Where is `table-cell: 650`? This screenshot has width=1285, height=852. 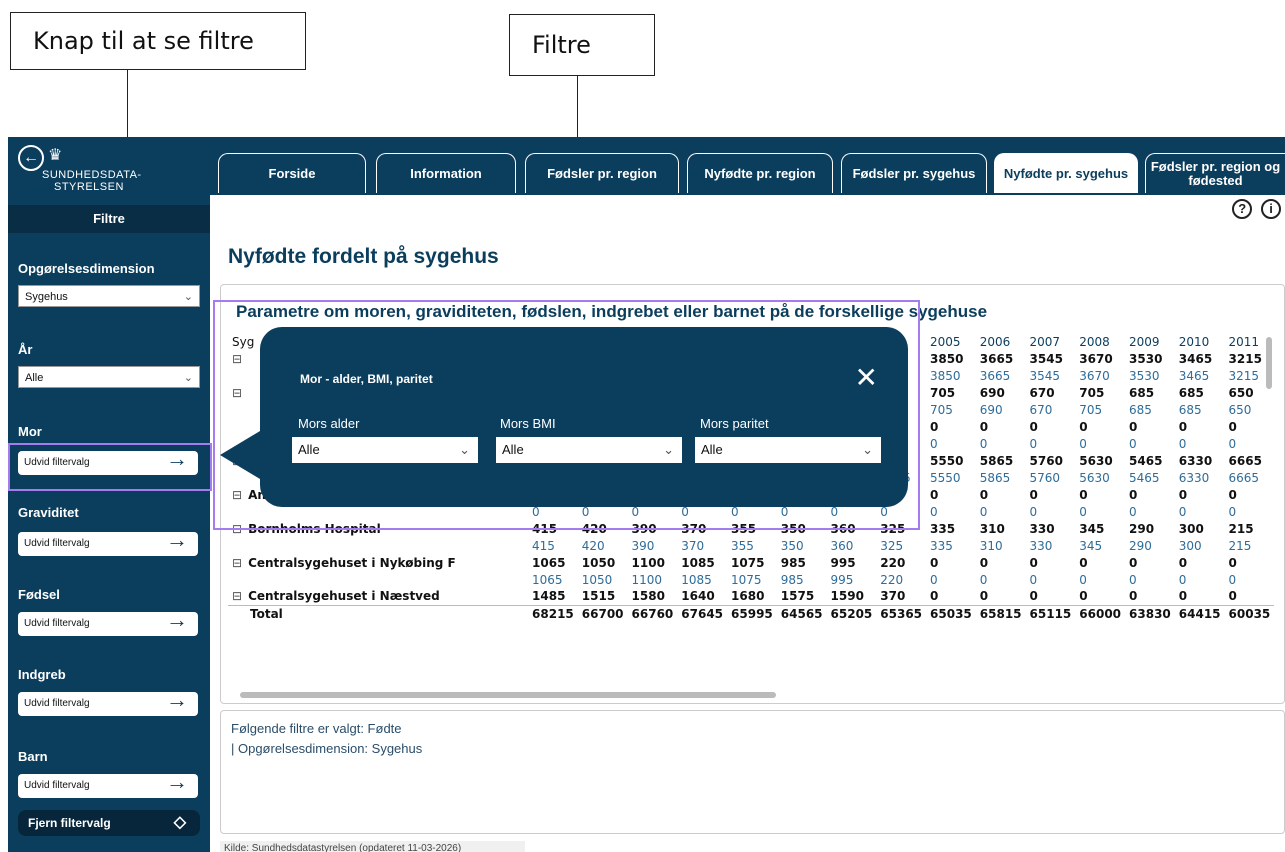
table-cell: 650 is located at coordinates (1240, 409).